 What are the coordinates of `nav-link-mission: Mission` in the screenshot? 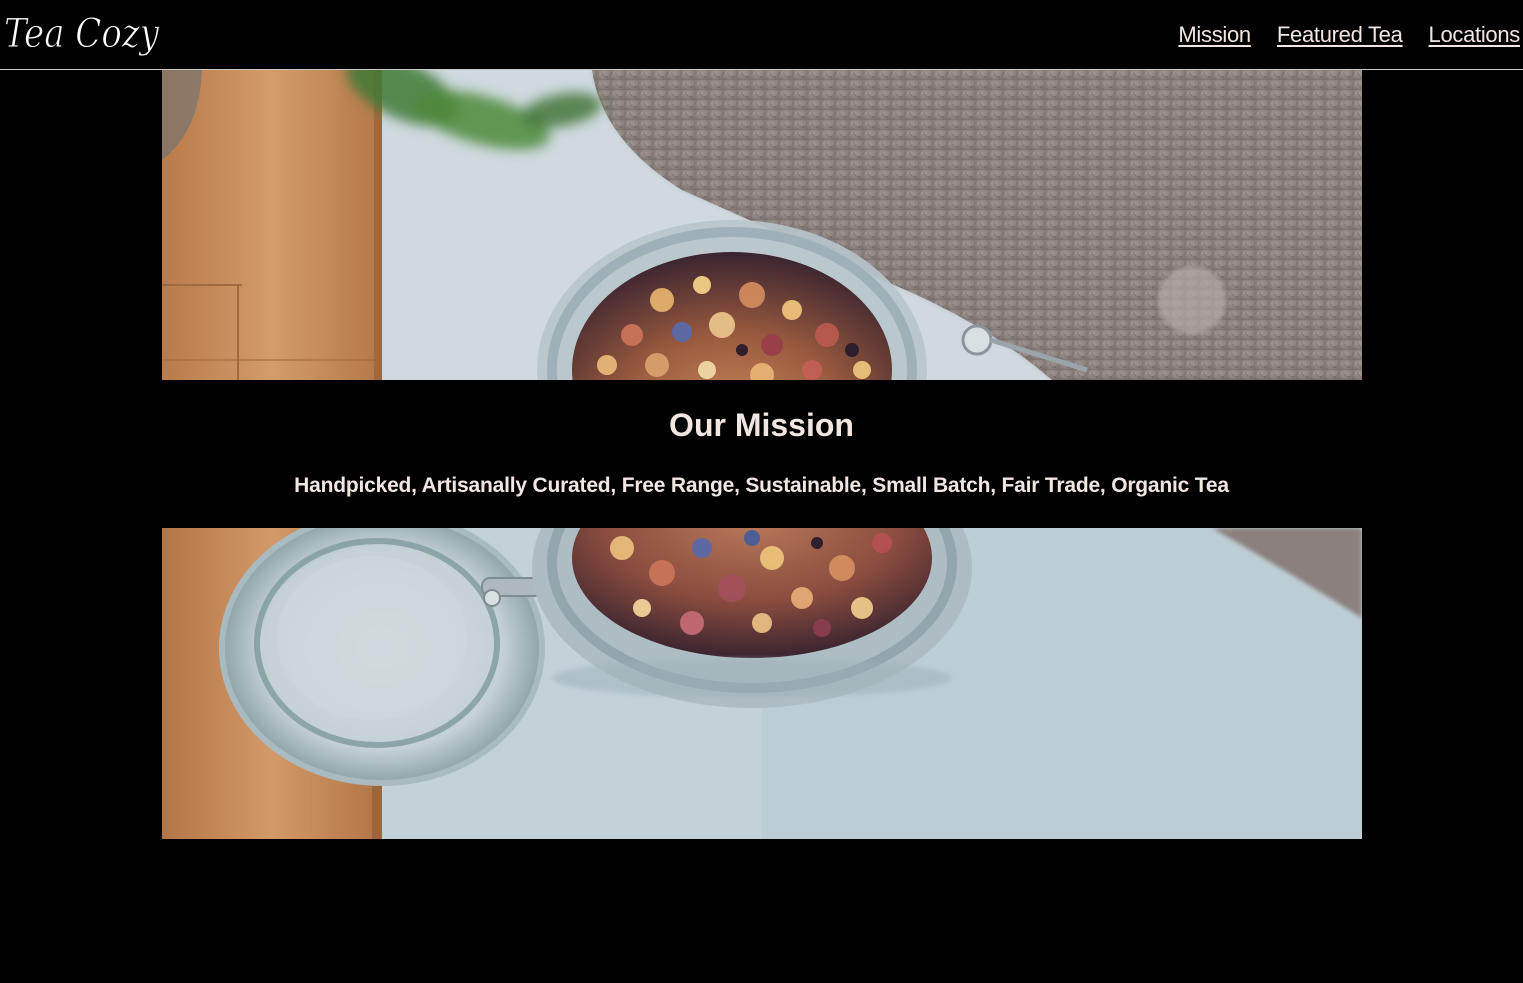 It's located at (1214, 35).